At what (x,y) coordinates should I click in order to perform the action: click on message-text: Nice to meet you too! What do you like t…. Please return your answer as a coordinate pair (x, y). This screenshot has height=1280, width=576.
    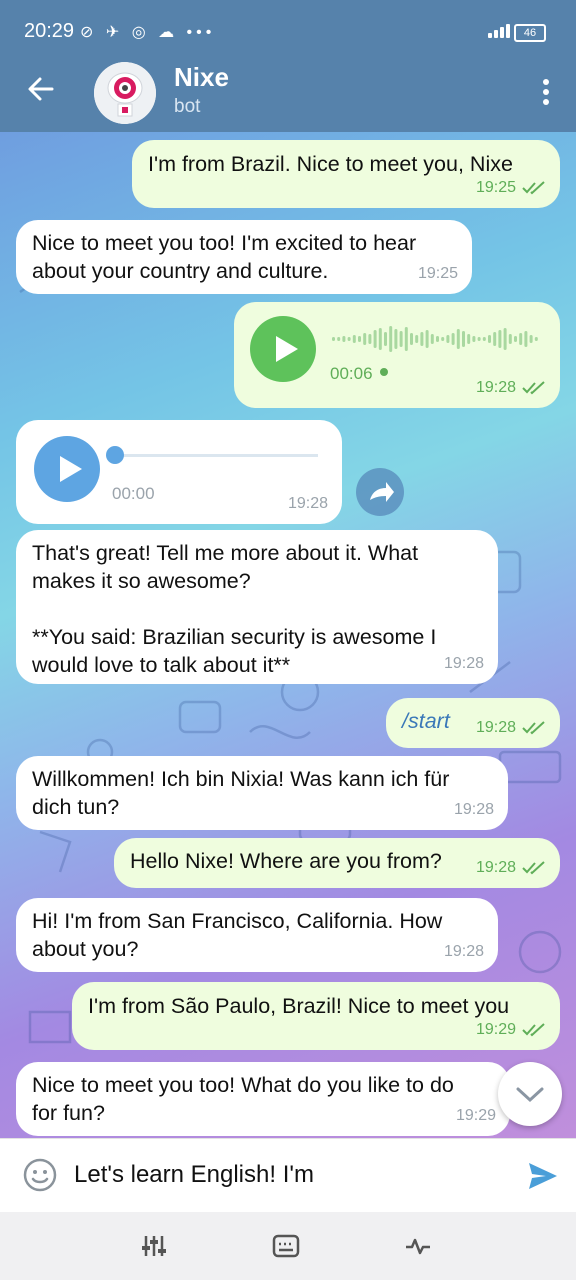
    Looking at the image, I should click on (243, 1099).